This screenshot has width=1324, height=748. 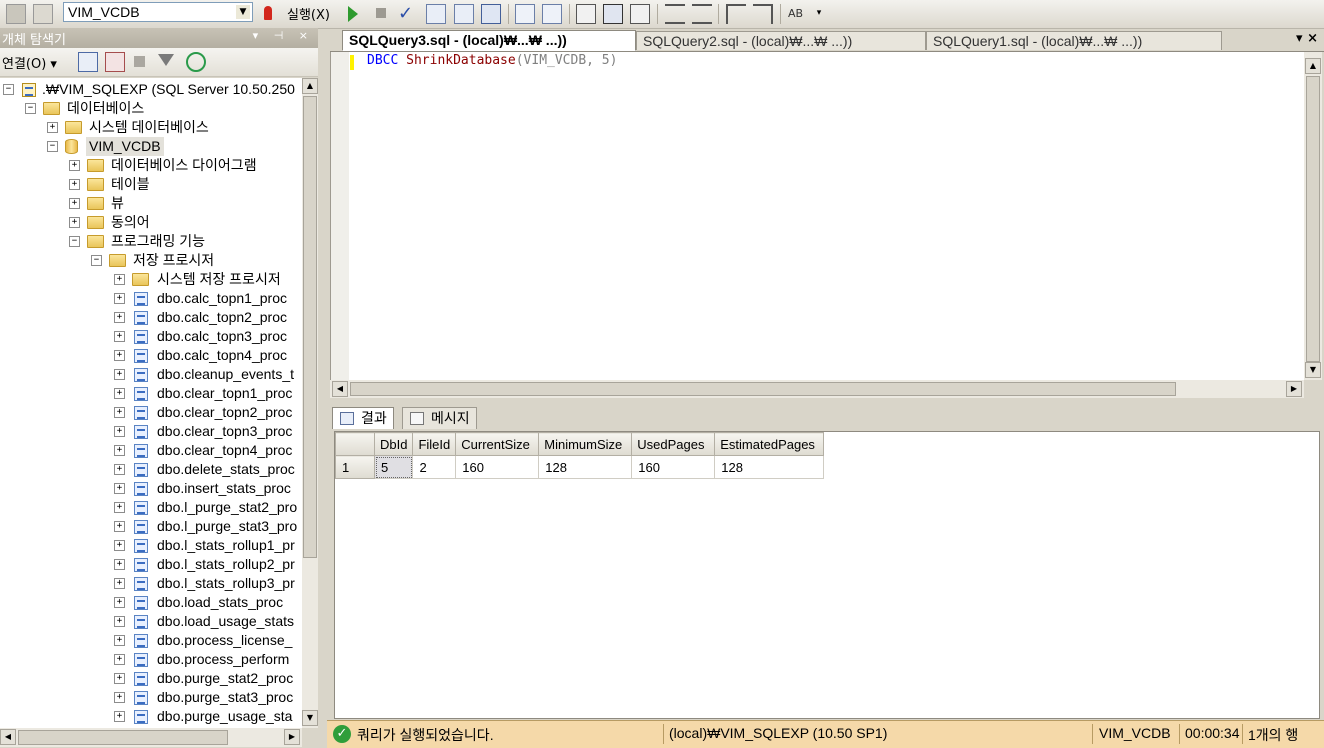 What do you see at coordinates (492, 60) in the screenshot?
I see `sql-code-line: DBCC ShrinkDatabase(VIM_VCDB, 5)` at bounding box center [492, 60].